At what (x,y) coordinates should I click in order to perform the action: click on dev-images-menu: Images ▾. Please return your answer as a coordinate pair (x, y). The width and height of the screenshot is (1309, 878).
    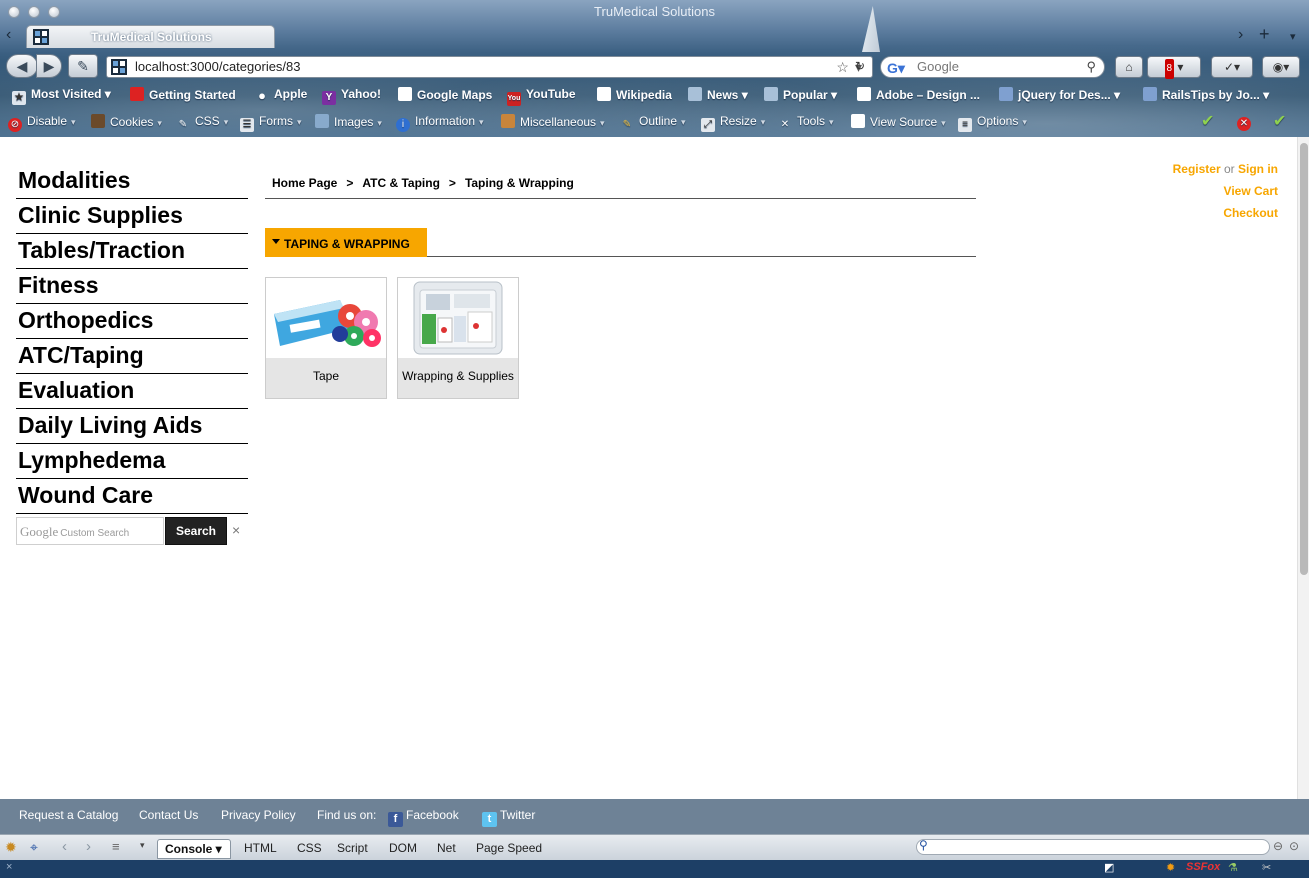
    Looking at the image, I should click on (348, 121).